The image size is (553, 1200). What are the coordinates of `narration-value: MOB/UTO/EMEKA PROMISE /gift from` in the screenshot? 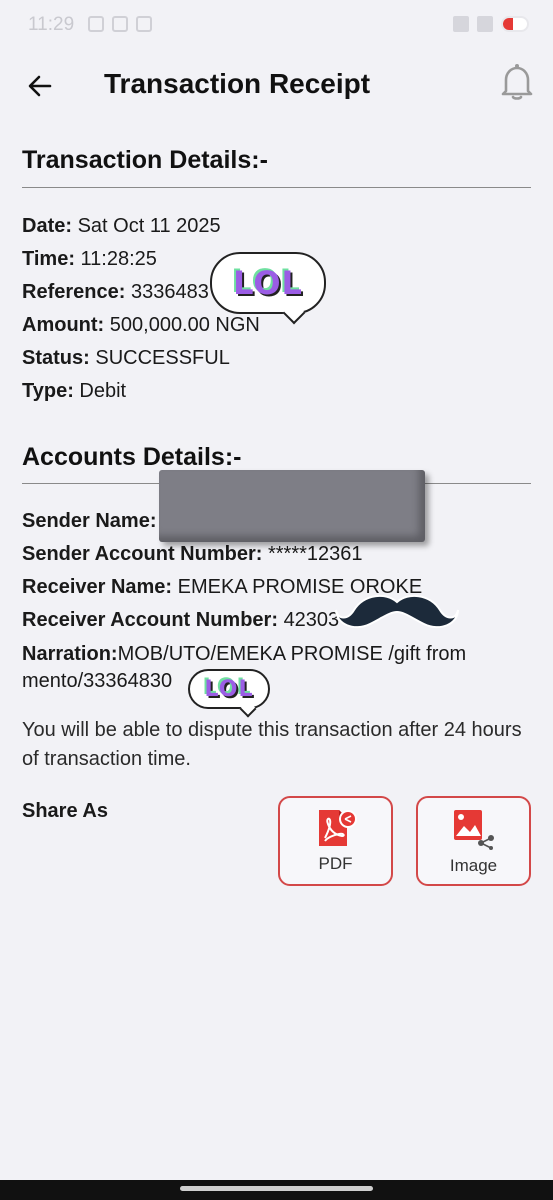 It's located at (292, 654).